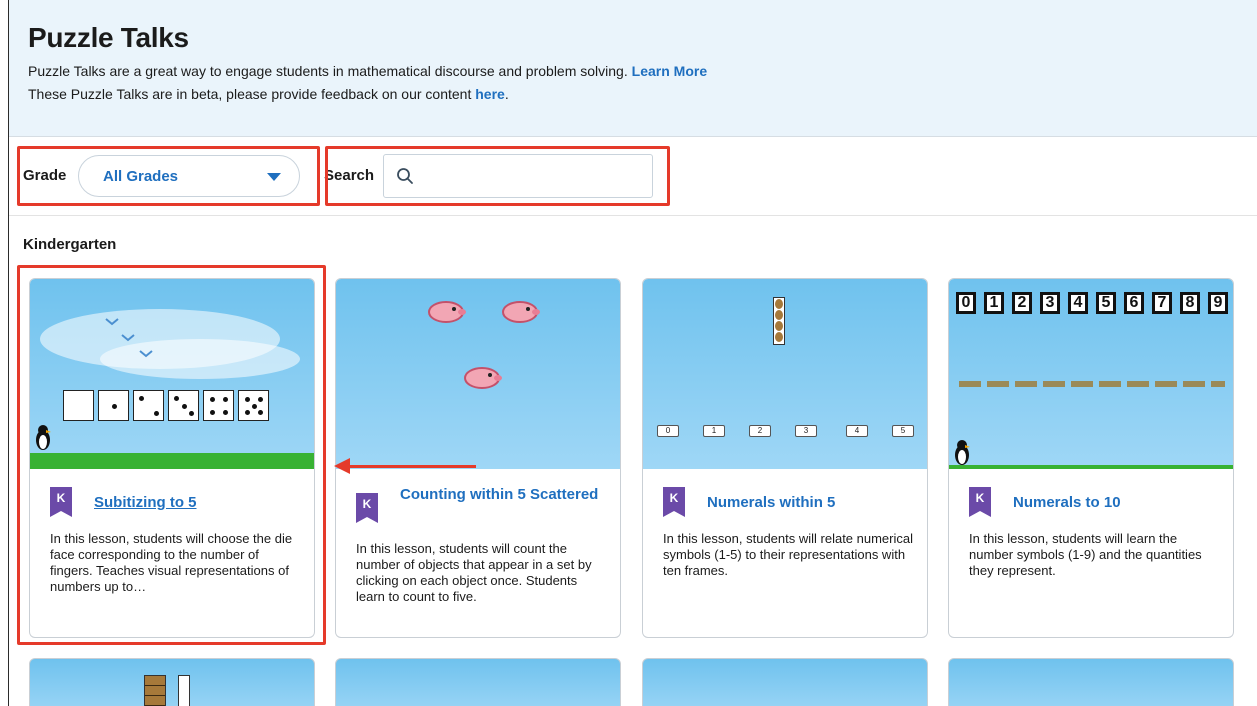  What do you see at coordinates (633, 215) in the screenshot?
I see `filter-divider` at bounding box center [633, 215].